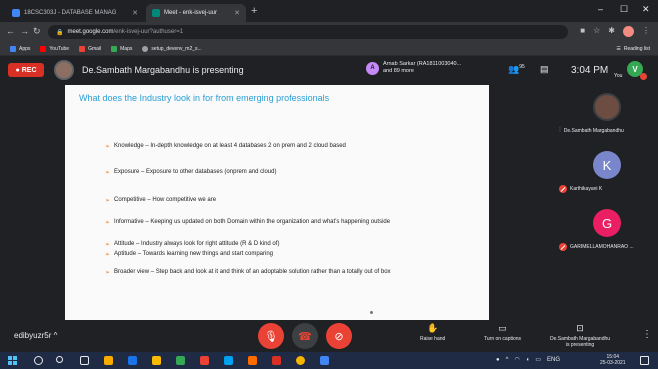 The width and height of the screenshot is (658, 369). Describe the element at coordinates (75, 13) in the screenshot. I see `tab-database: 18CSC303J - DATABASE MANAG ✕` at that location.